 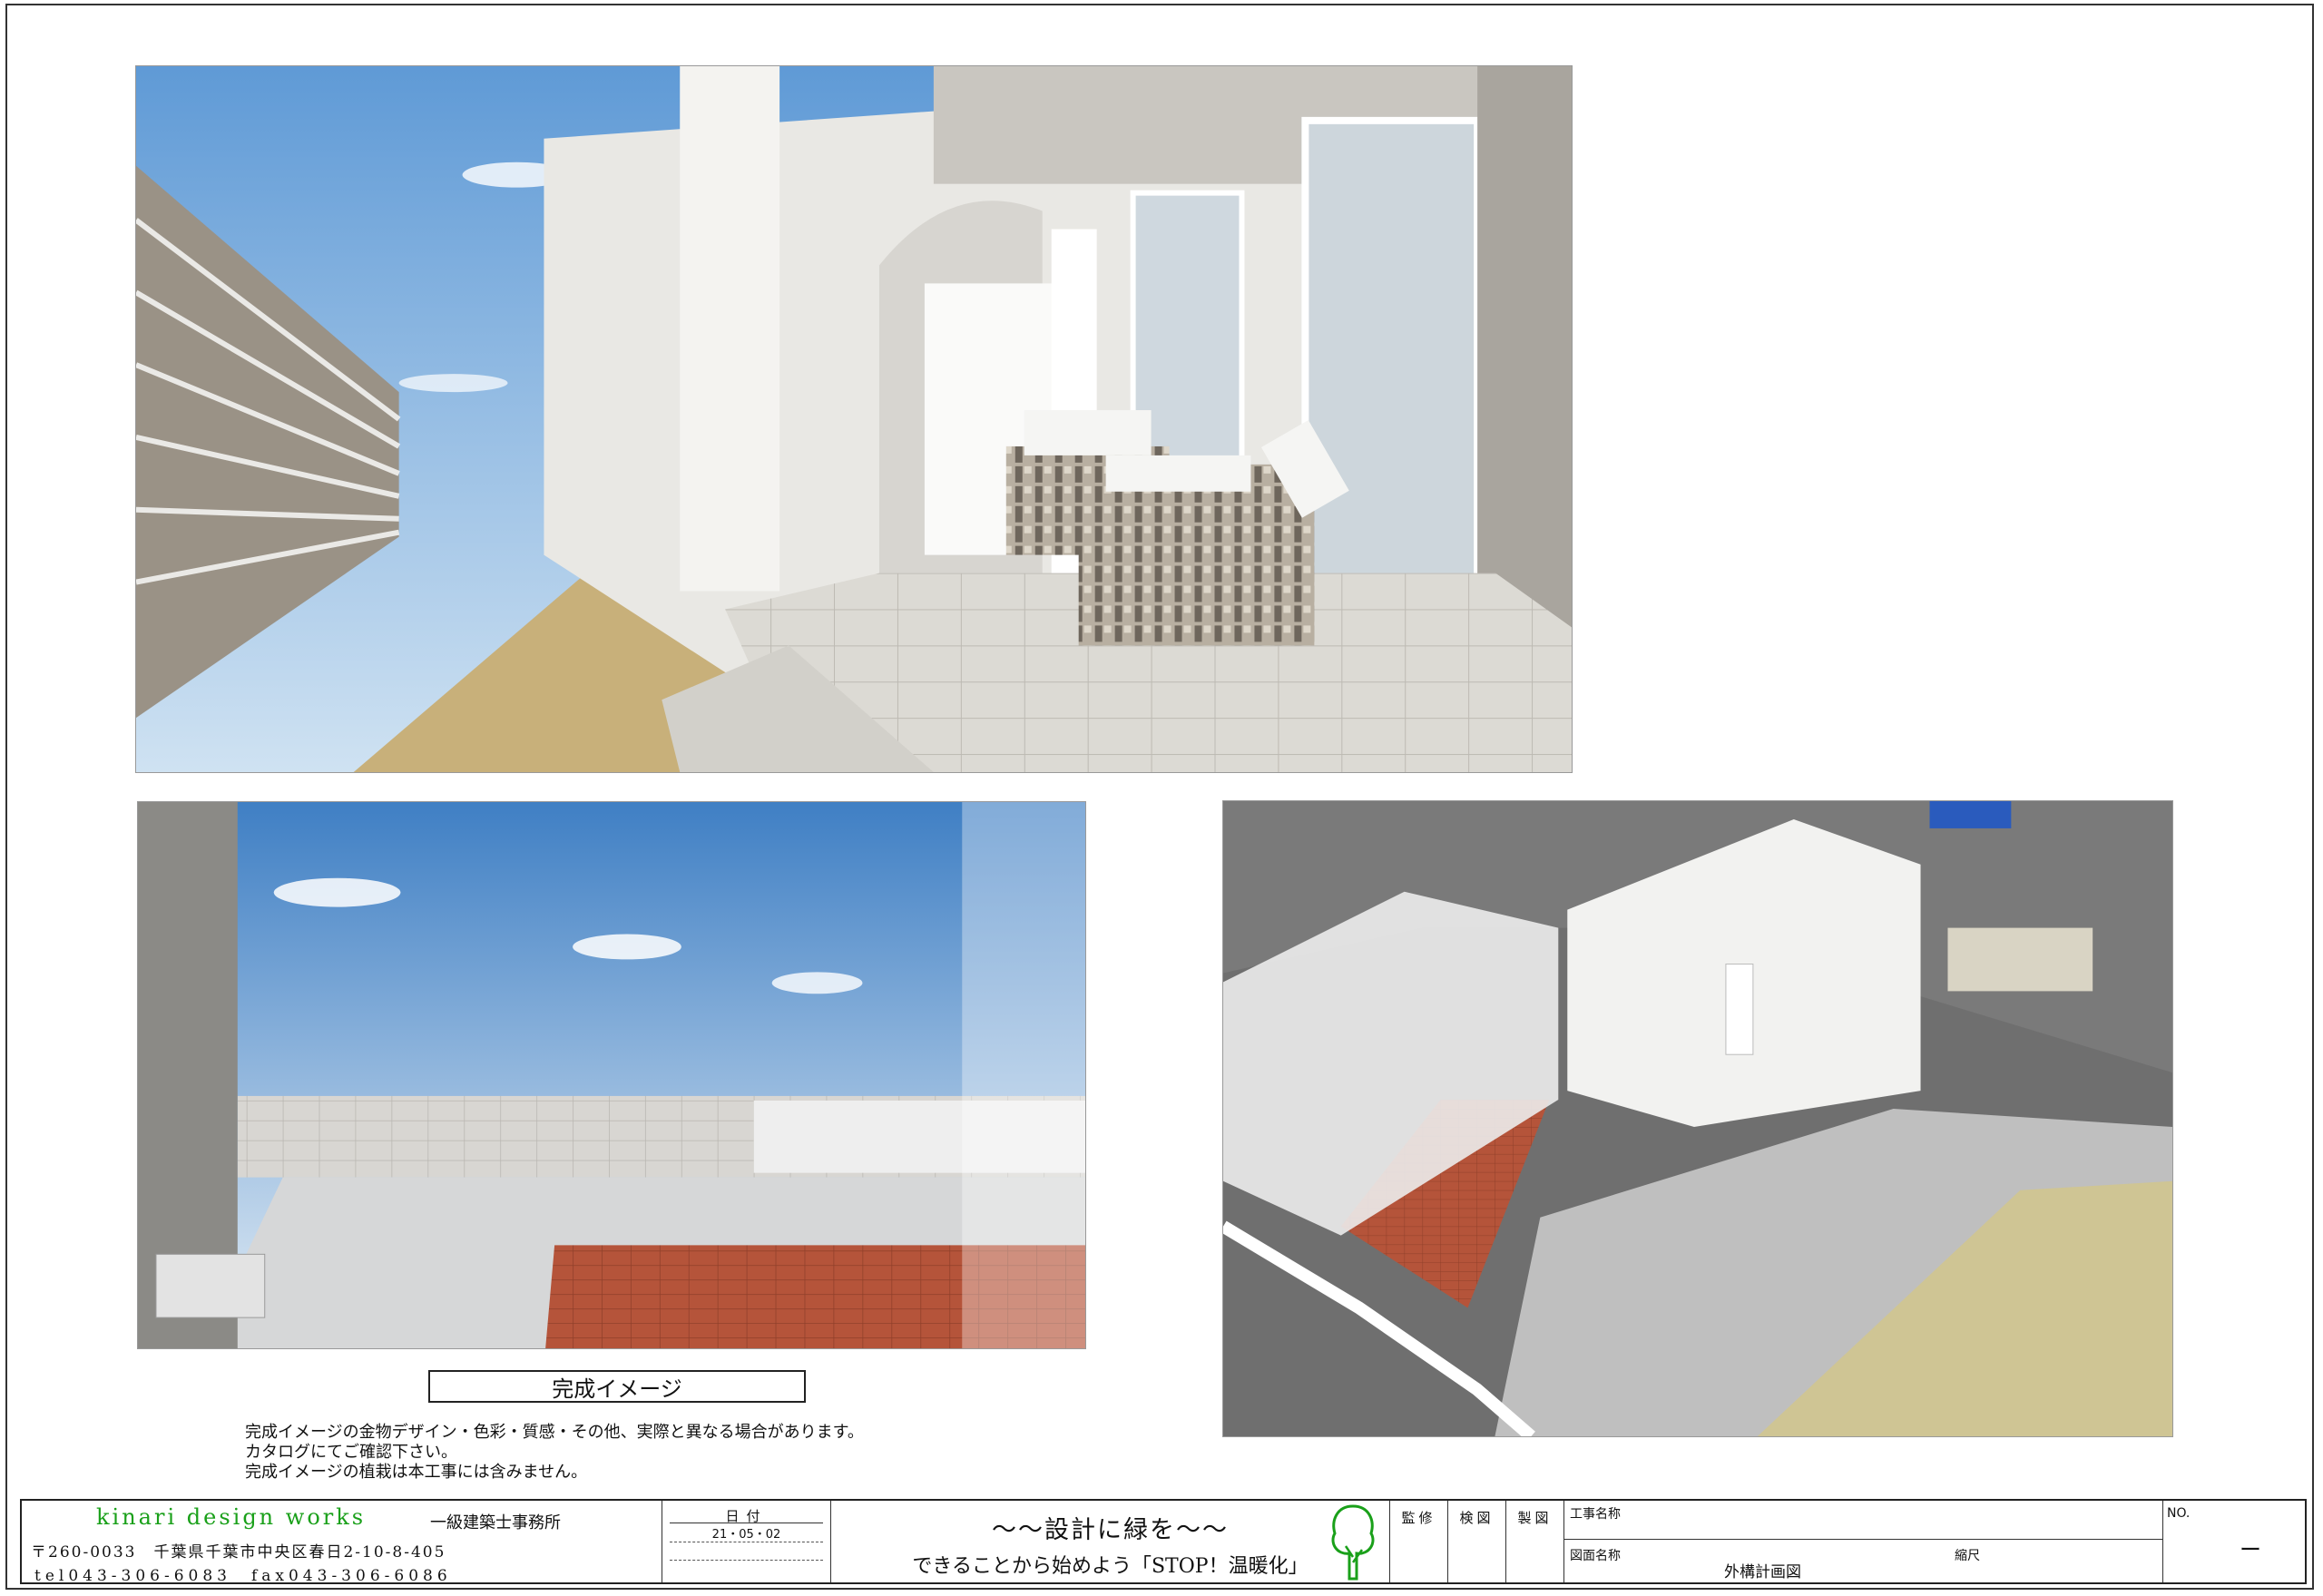 I want to click on project-divider, so click(x=1863, y=1539).